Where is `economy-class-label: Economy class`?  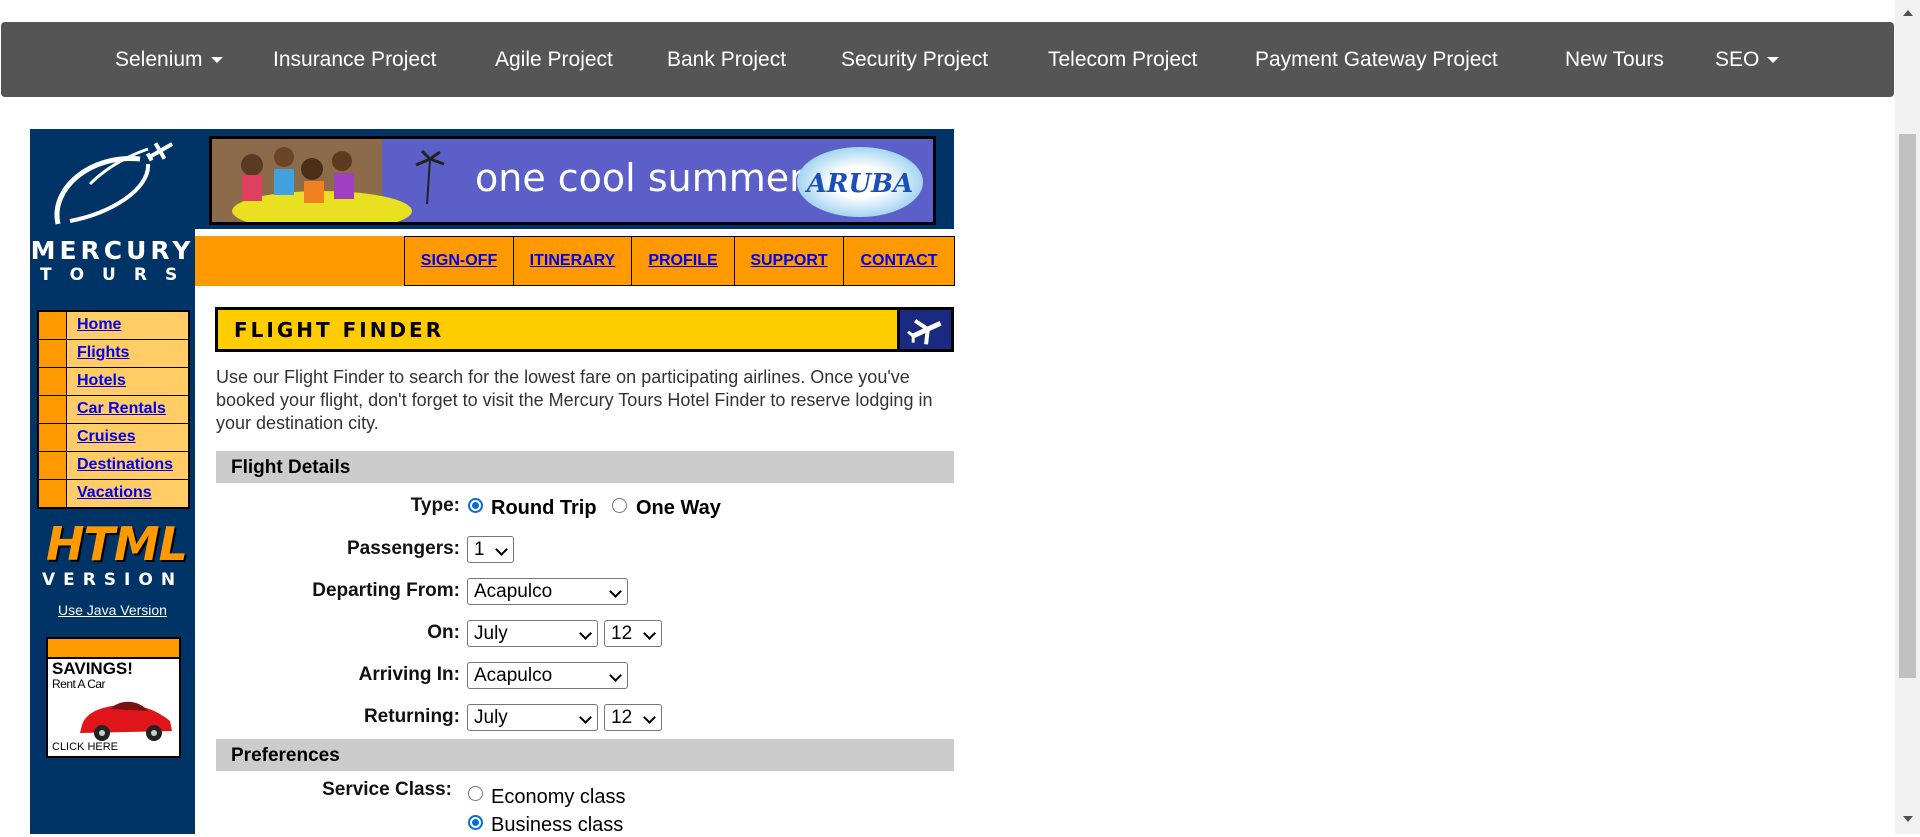
economy-class-label: Economy class is located at coordinates (558, 797).